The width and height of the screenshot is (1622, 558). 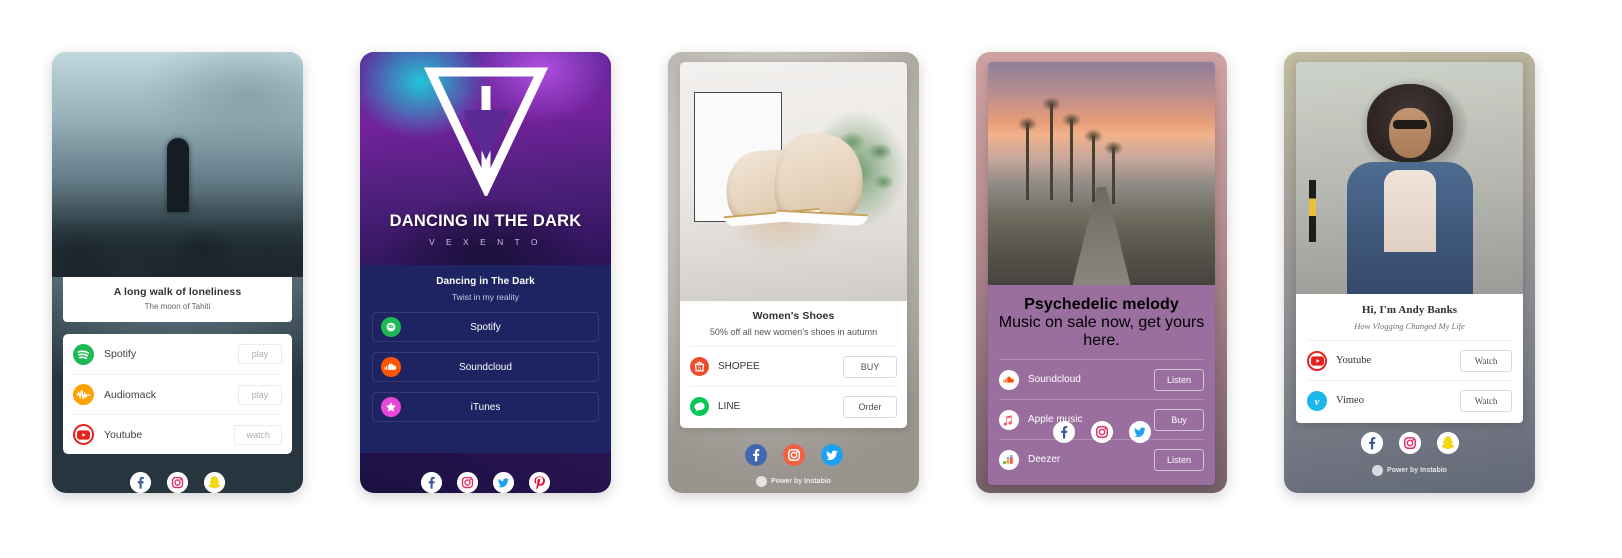 I want to click on link-label: Audiomack, so click(x=130, y=394).